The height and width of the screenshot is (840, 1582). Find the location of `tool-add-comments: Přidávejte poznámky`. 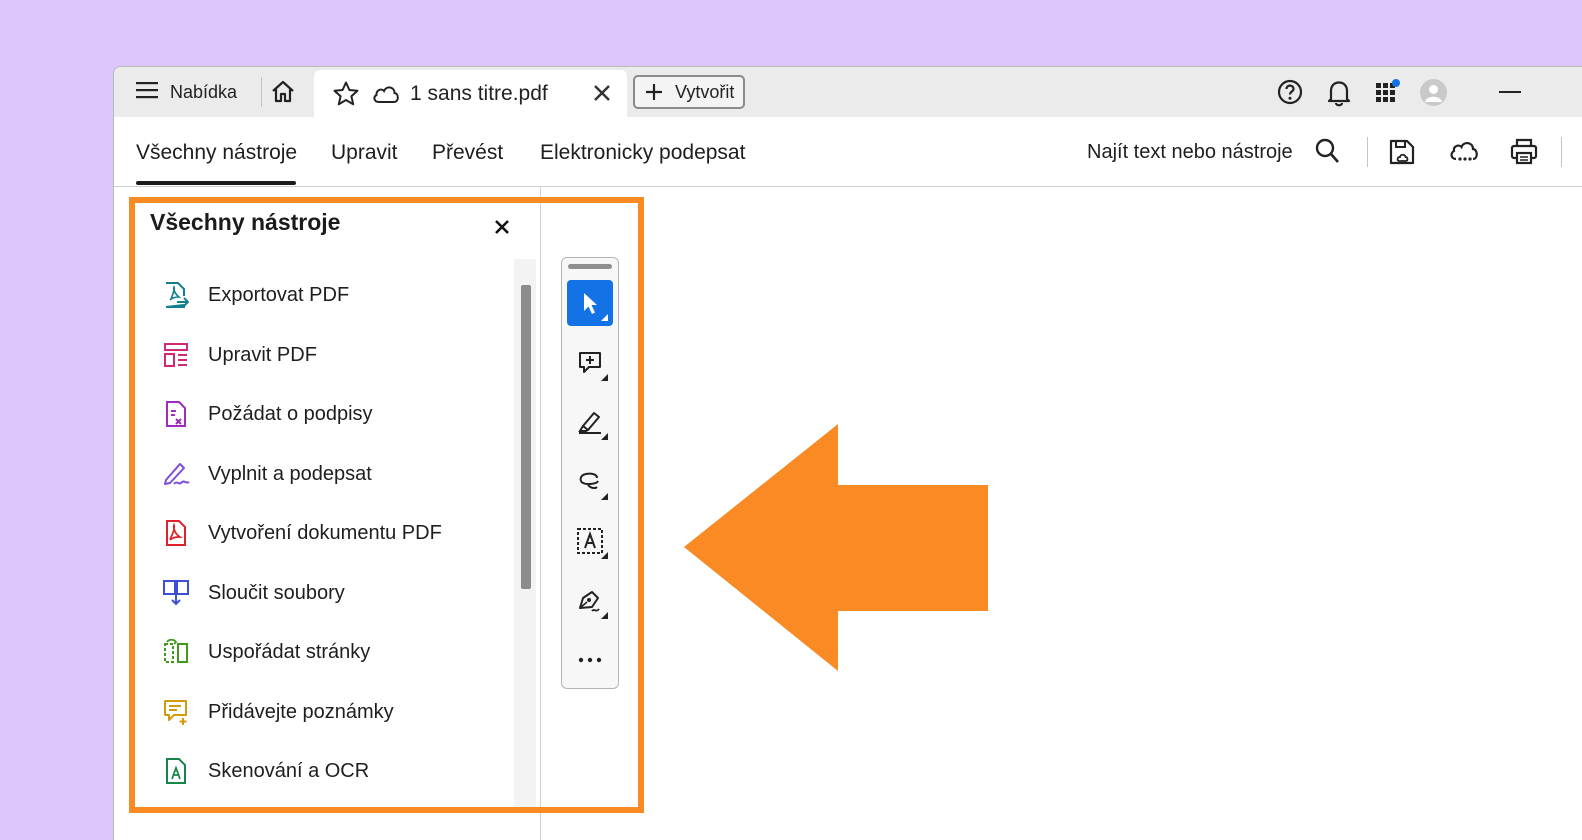

tool-add-comments: Přidávejte poznámky is located at coordinates (332, 712).